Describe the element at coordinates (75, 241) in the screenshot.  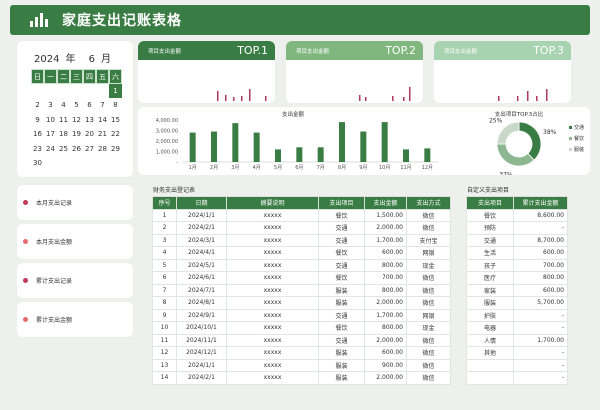
I see `nav-month-amount: 本月支出金额` at that location.